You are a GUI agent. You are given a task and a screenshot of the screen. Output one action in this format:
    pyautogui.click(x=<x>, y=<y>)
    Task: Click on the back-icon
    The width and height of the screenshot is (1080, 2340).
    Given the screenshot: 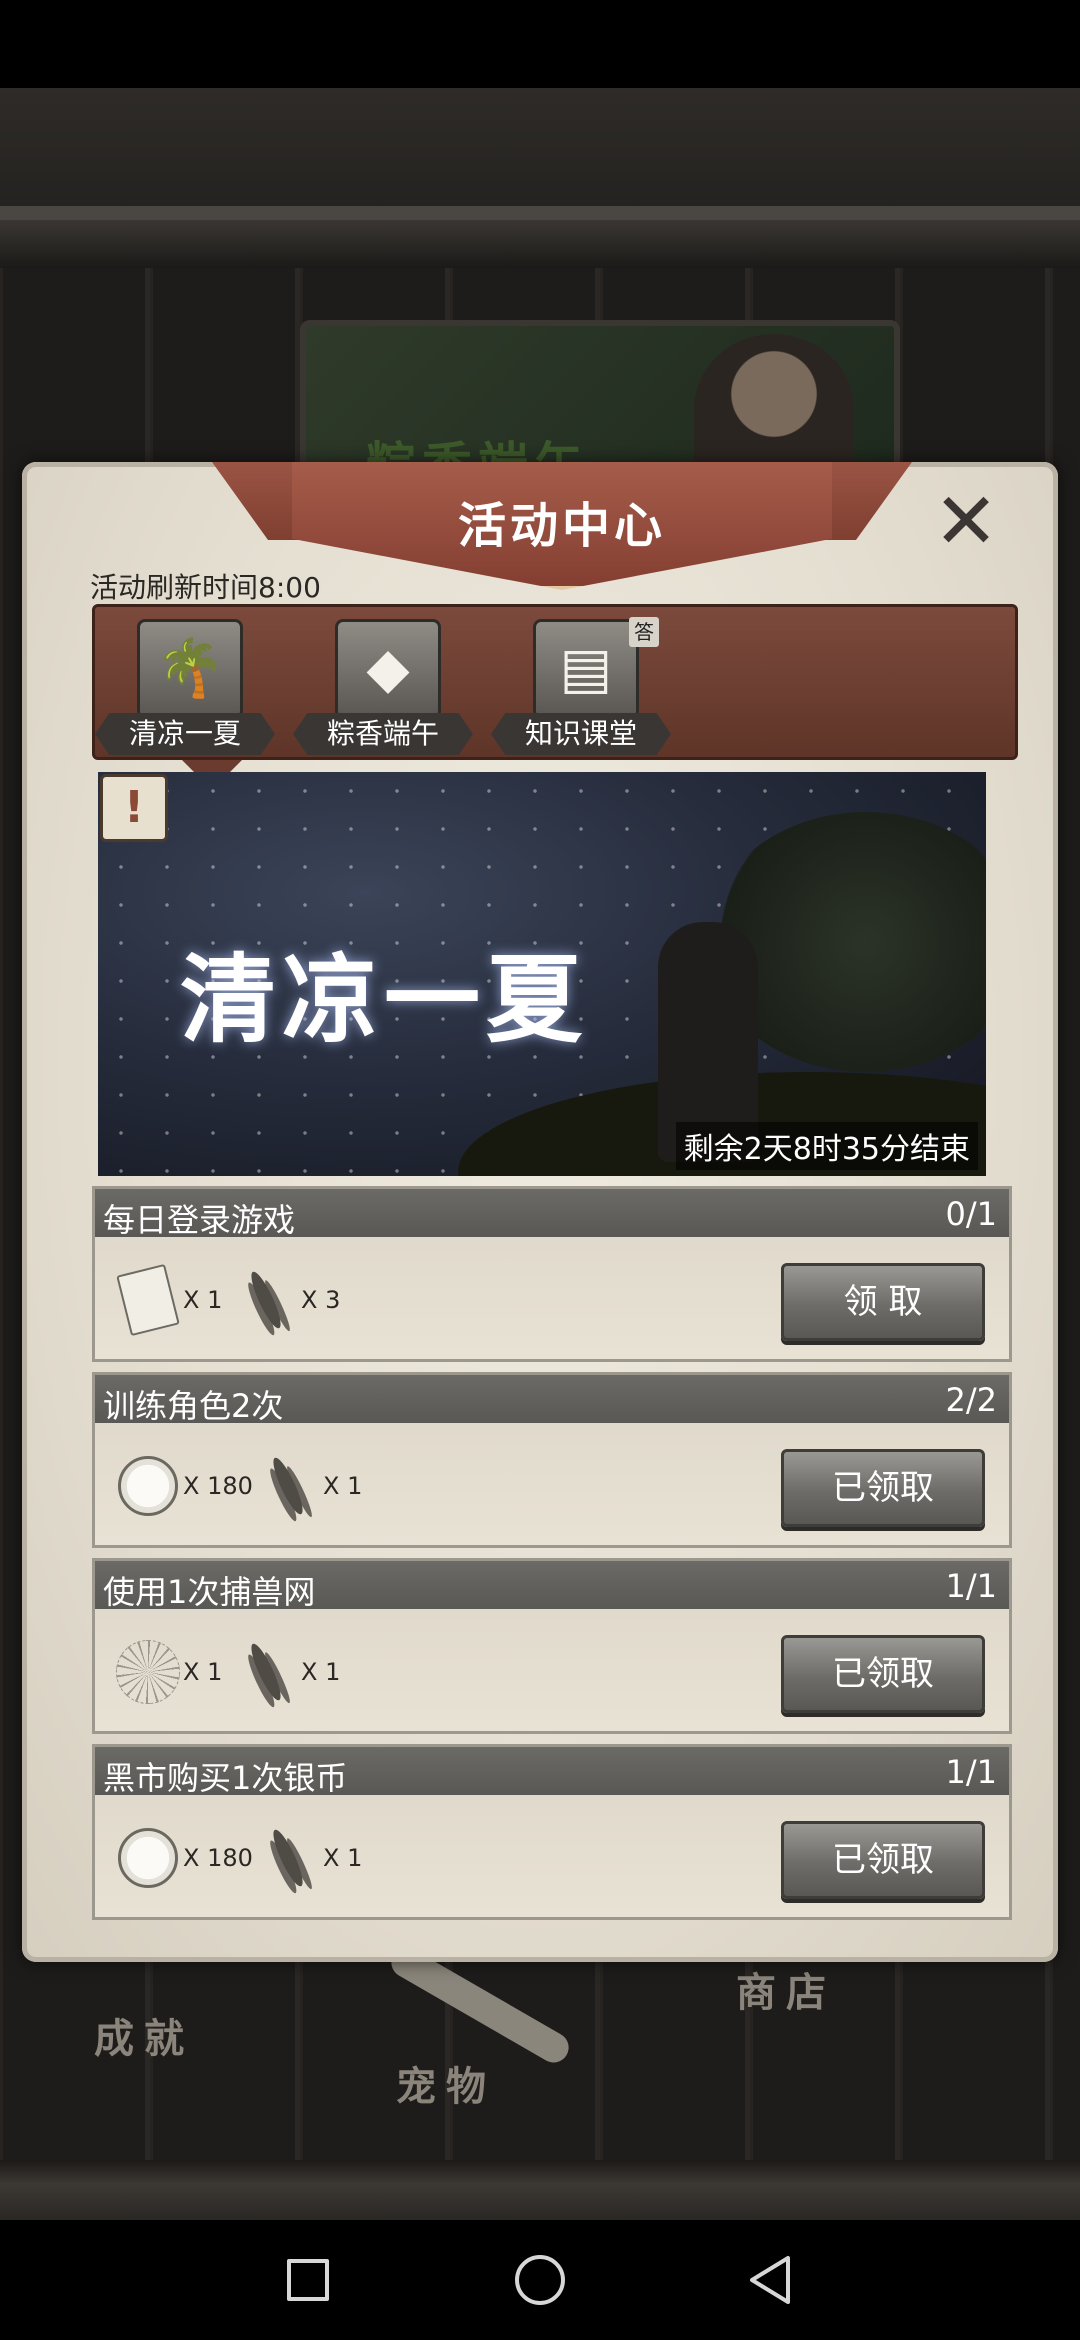 What is the action you would take?
    pyautogui.click(x=770, y=2280)
    